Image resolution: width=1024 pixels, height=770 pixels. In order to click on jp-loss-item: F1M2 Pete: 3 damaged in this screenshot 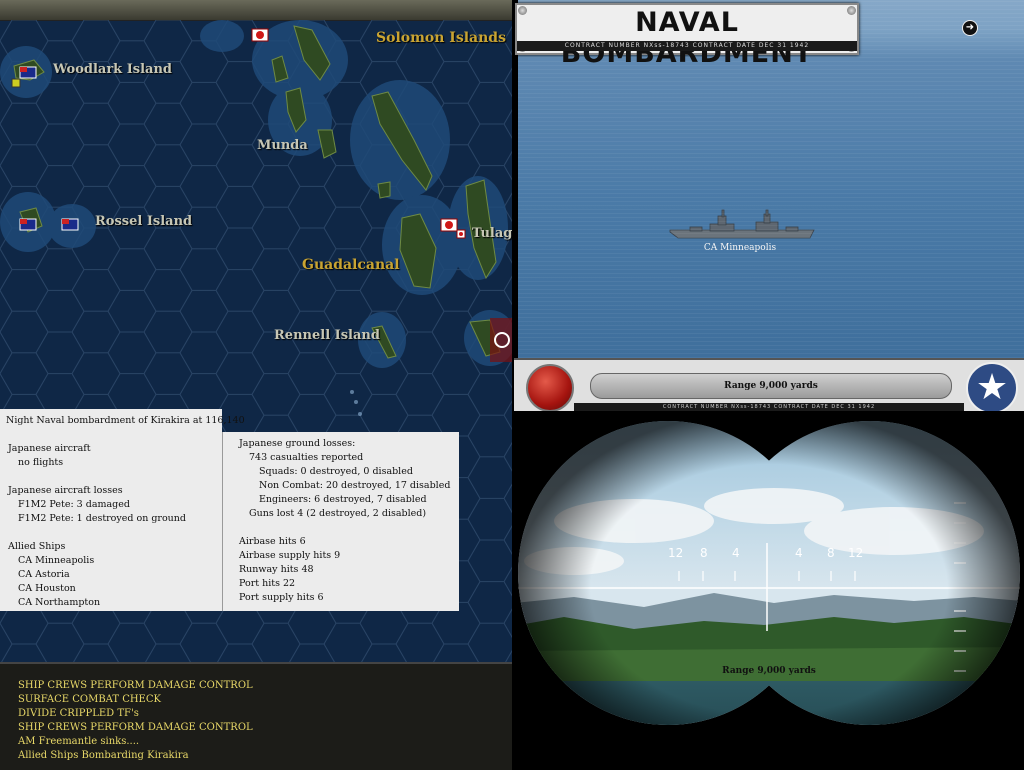, I will do `click(74, 504)`.